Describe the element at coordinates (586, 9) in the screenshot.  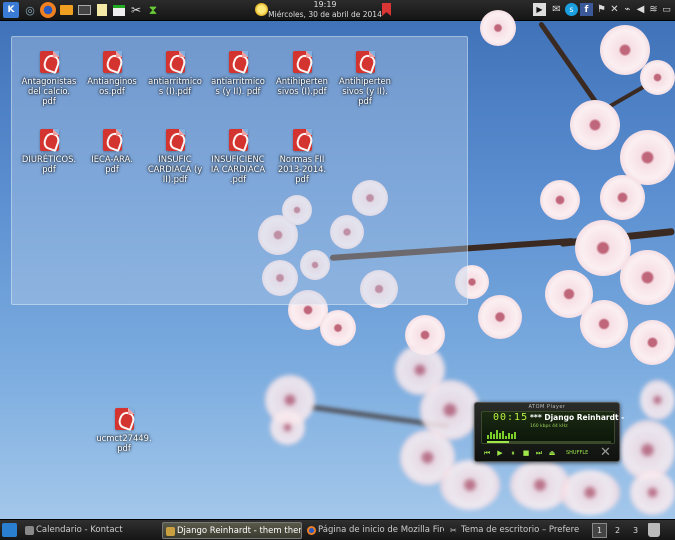
I see `facebook-icon: f` at that location.